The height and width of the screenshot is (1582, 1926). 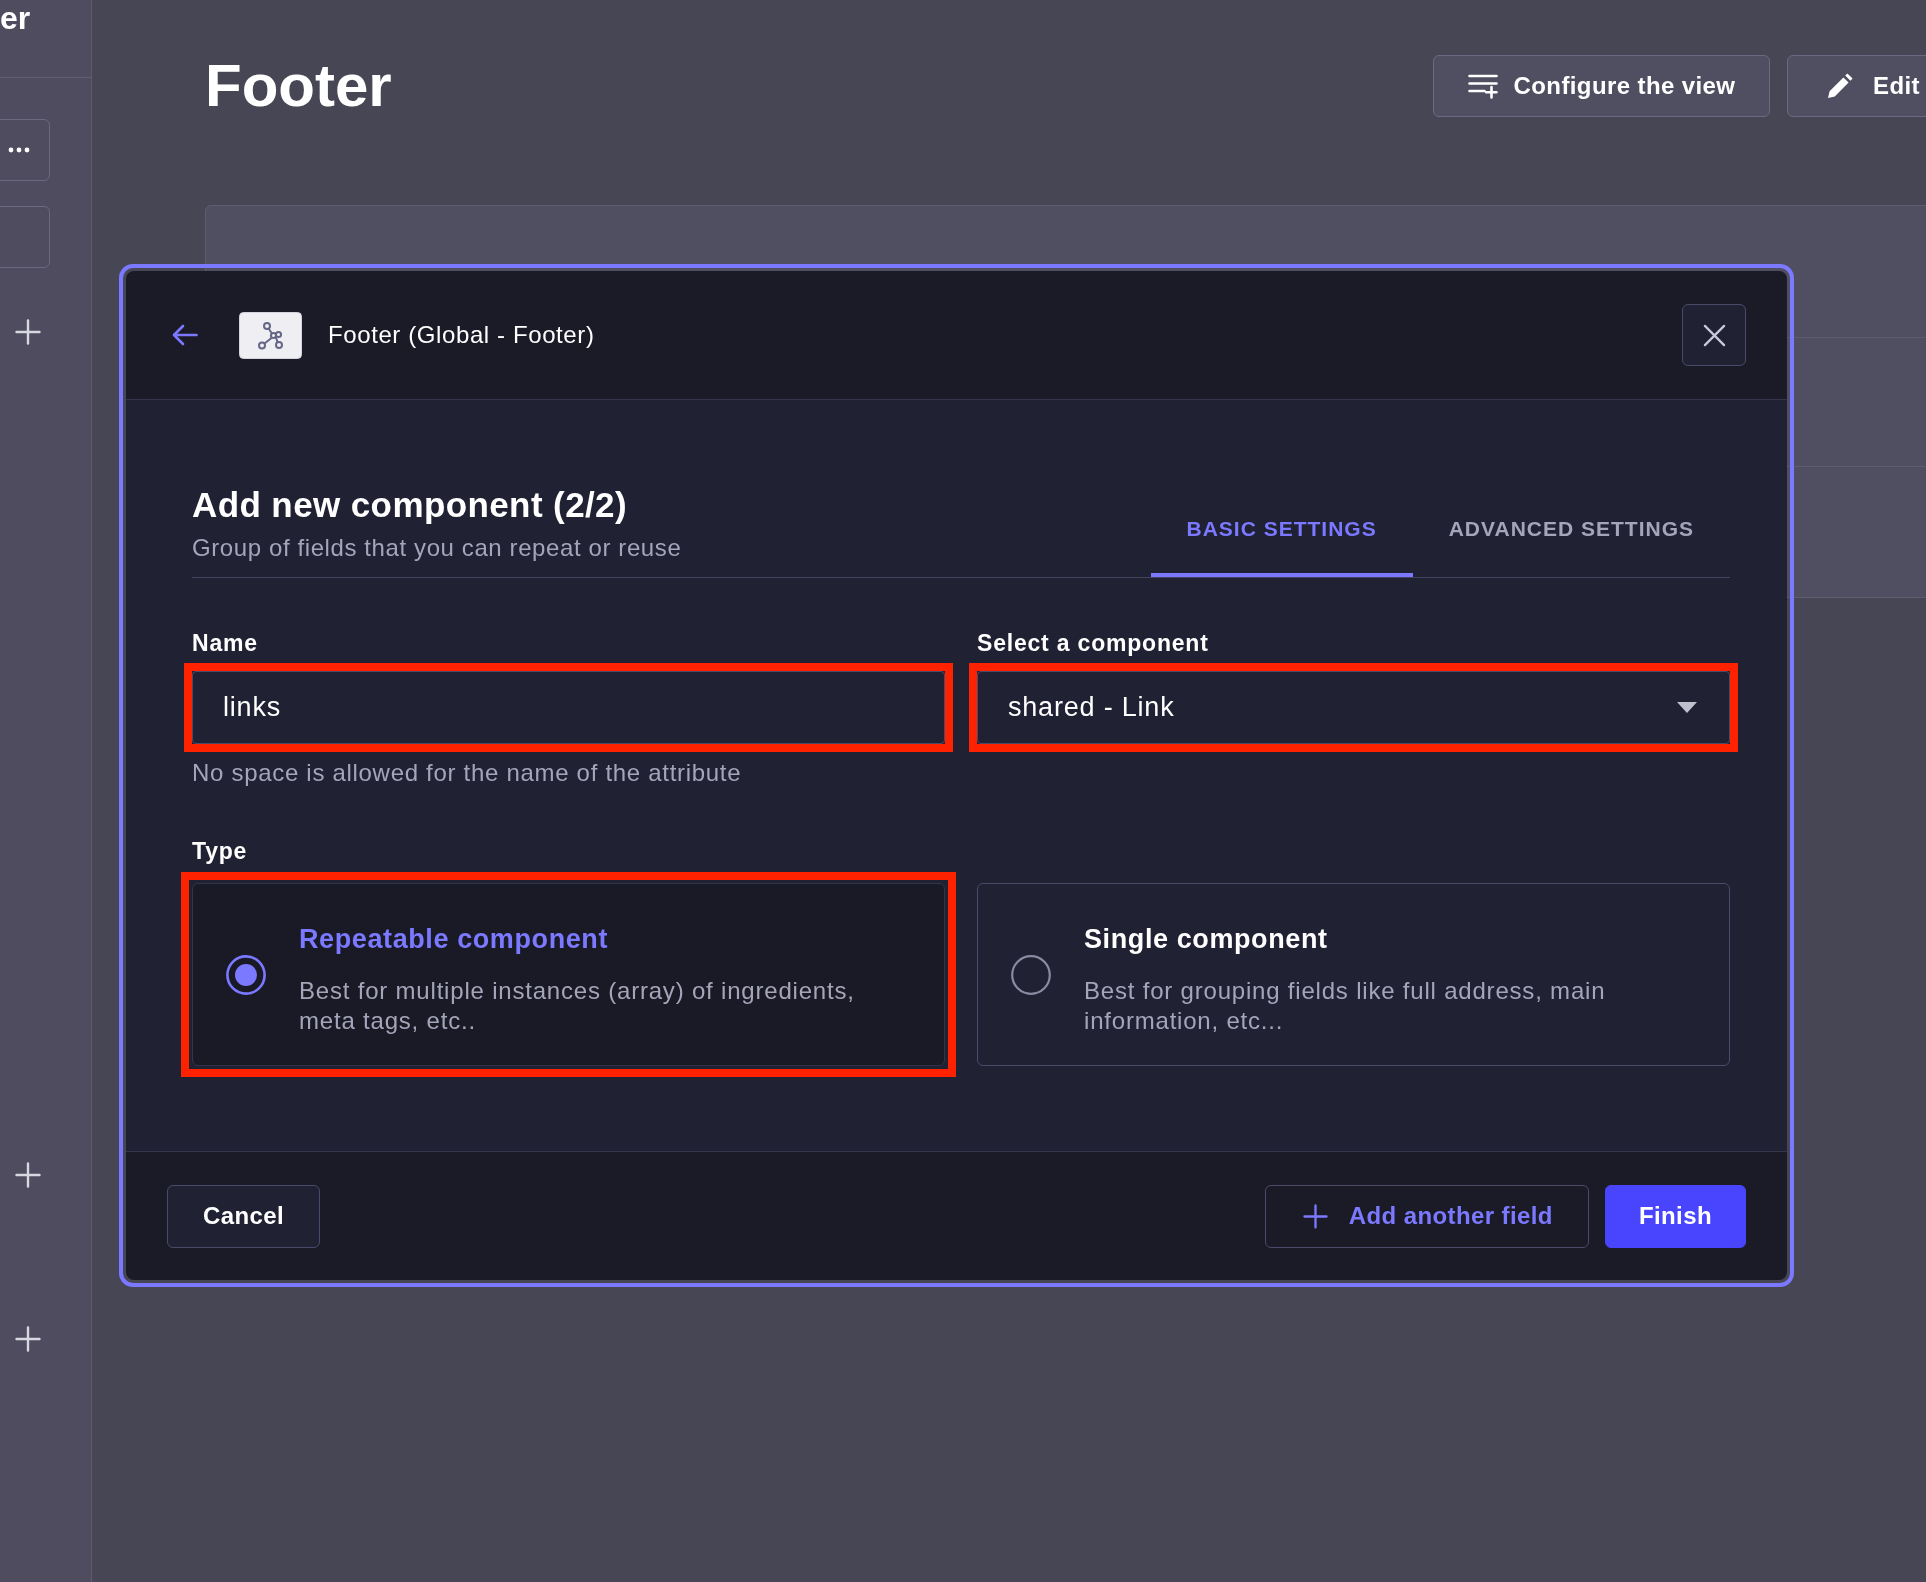 I want to click on dialog-title: Footer (Global - Footer), so click(x=461, y=335).